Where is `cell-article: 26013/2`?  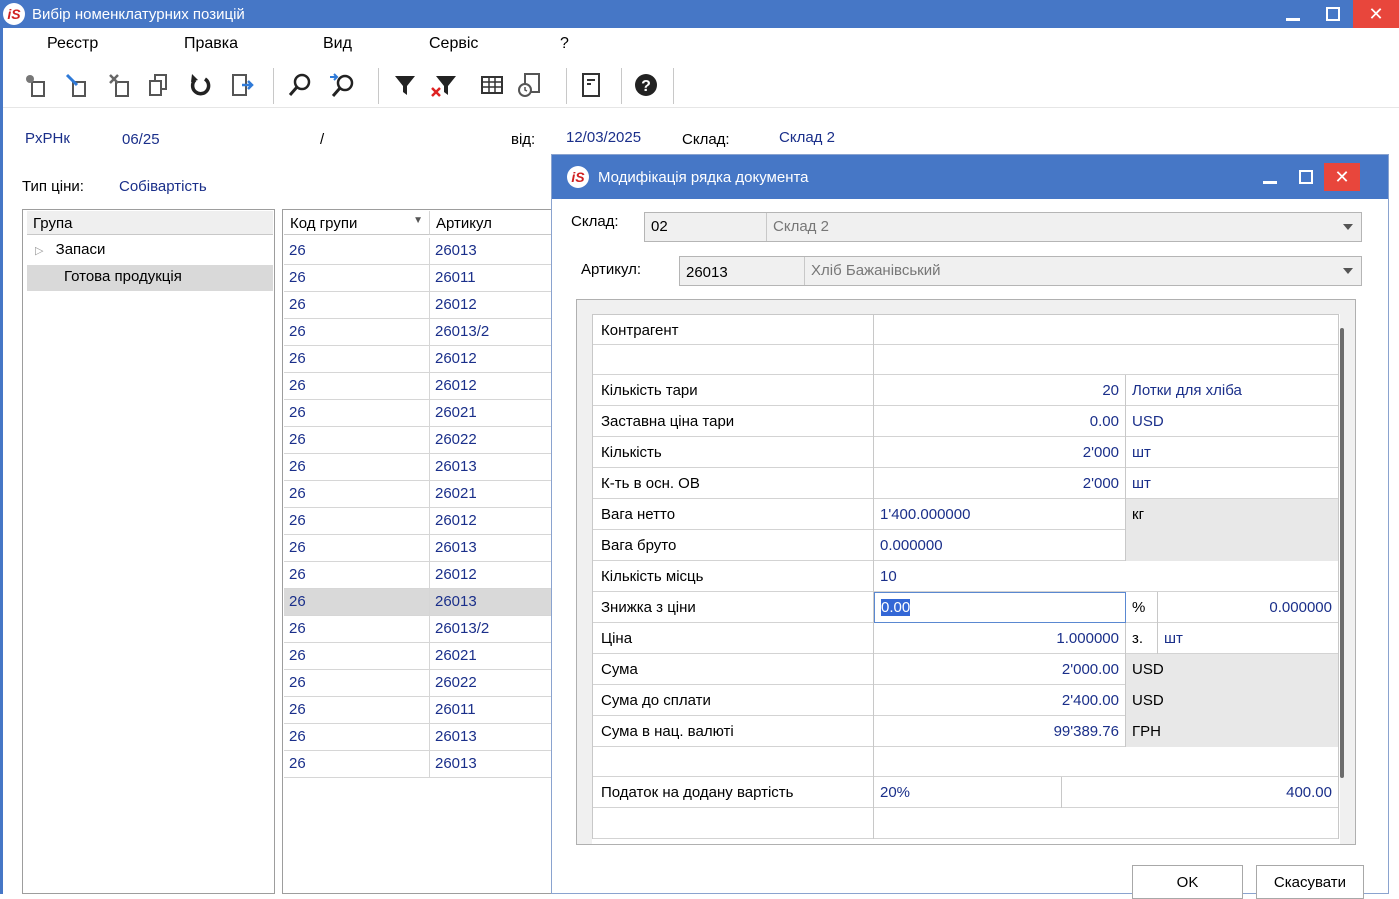
cell-article: 26013/2 is located at coordinates (492, 629).